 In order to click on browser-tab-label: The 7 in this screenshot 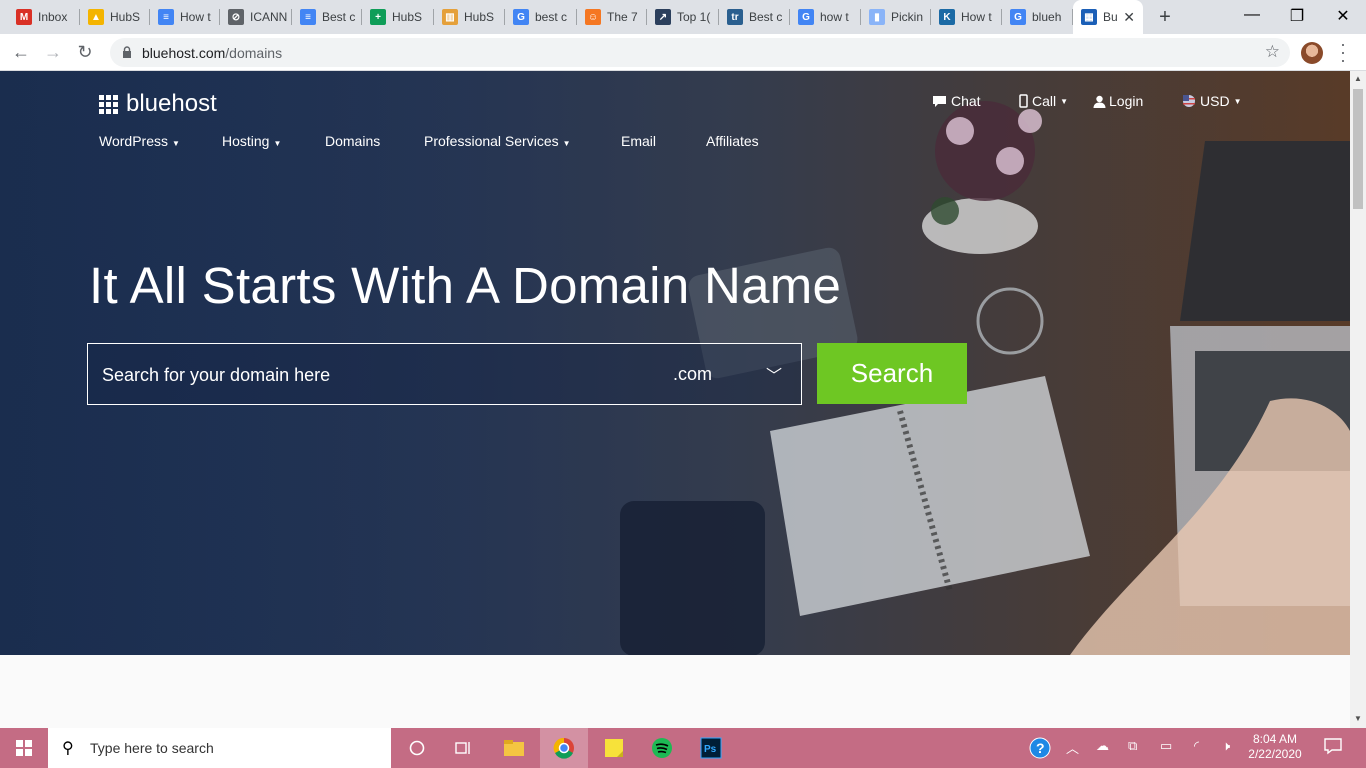, I will do `click(622, 17)`.